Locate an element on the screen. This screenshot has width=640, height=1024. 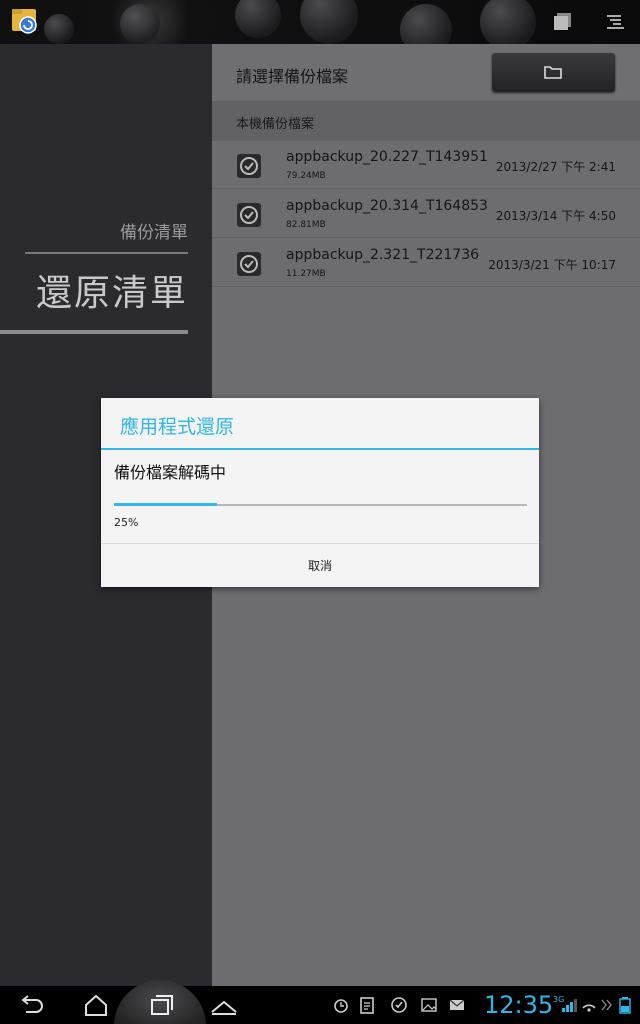
home-icon is located at coordinates (96, 1005).